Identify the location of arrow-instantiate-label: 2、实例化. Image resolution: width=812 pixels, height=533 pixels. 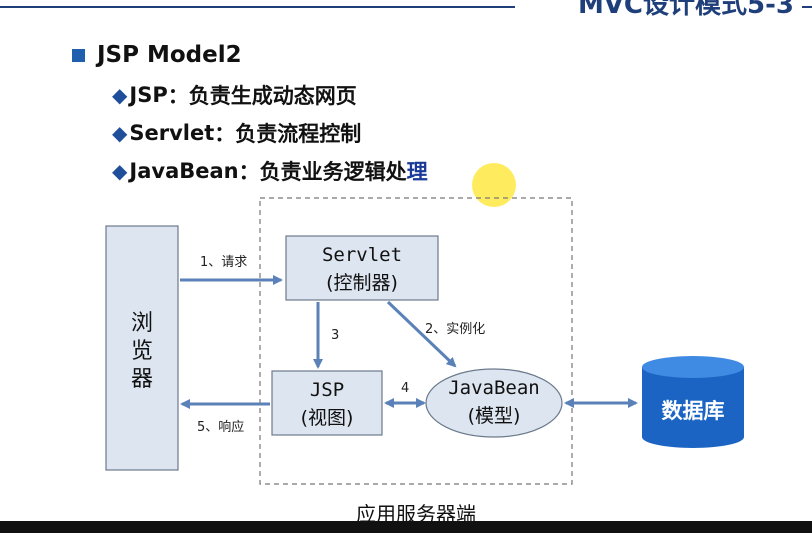
(455, 329).